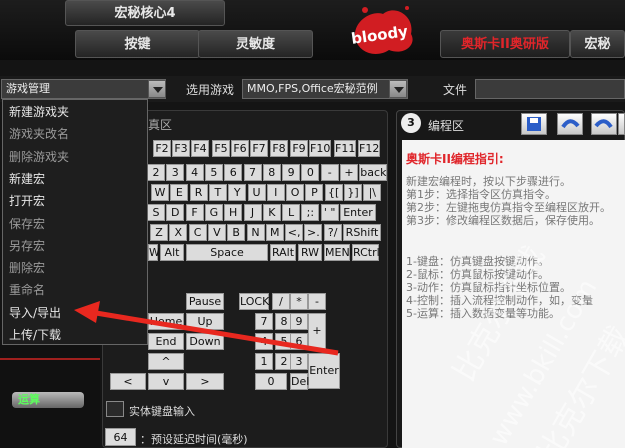  What do you see at coordinates (216, 232) in the screenshot?
I see `key: V` at bounding box center [216, 232].